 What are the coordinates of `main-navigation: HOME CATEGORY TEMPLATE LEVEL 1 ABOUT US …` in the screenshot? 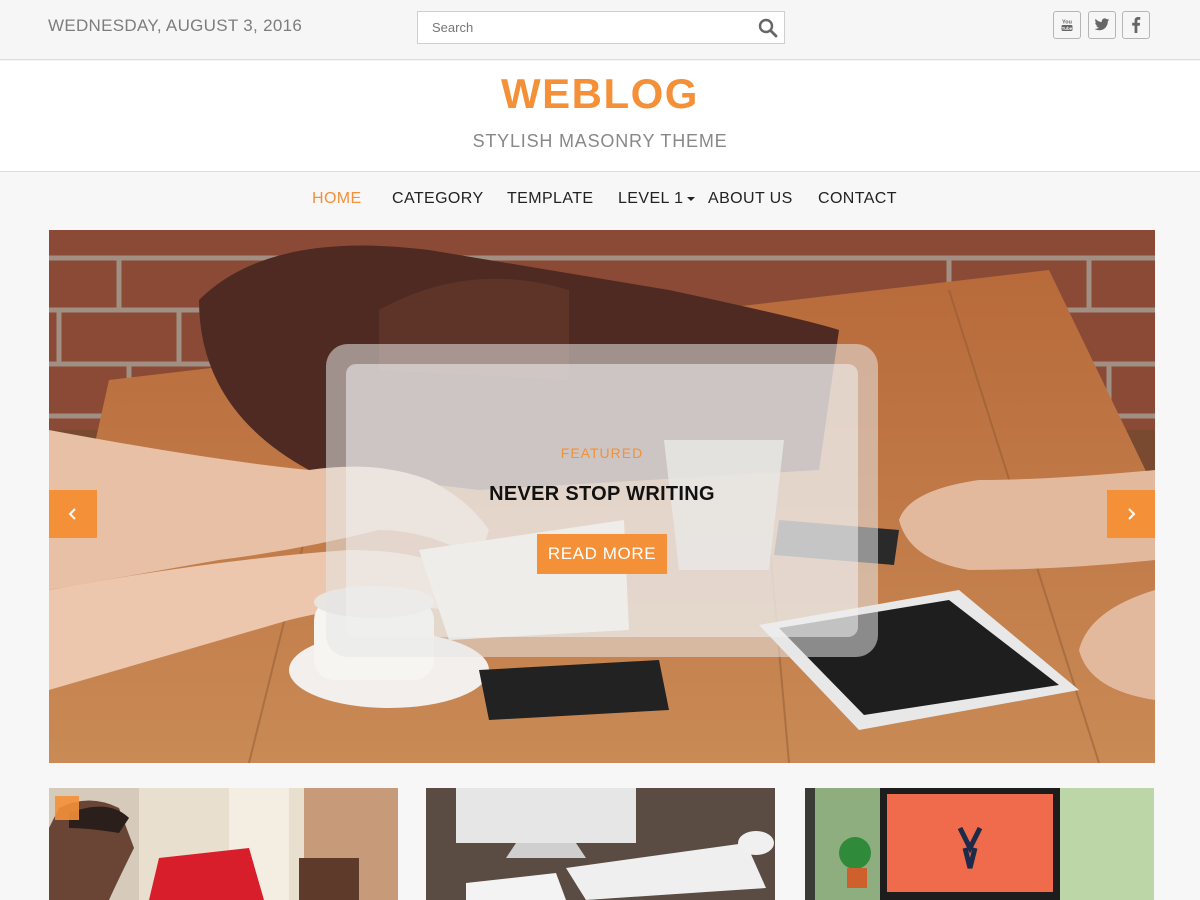 It's located at (600, 200).